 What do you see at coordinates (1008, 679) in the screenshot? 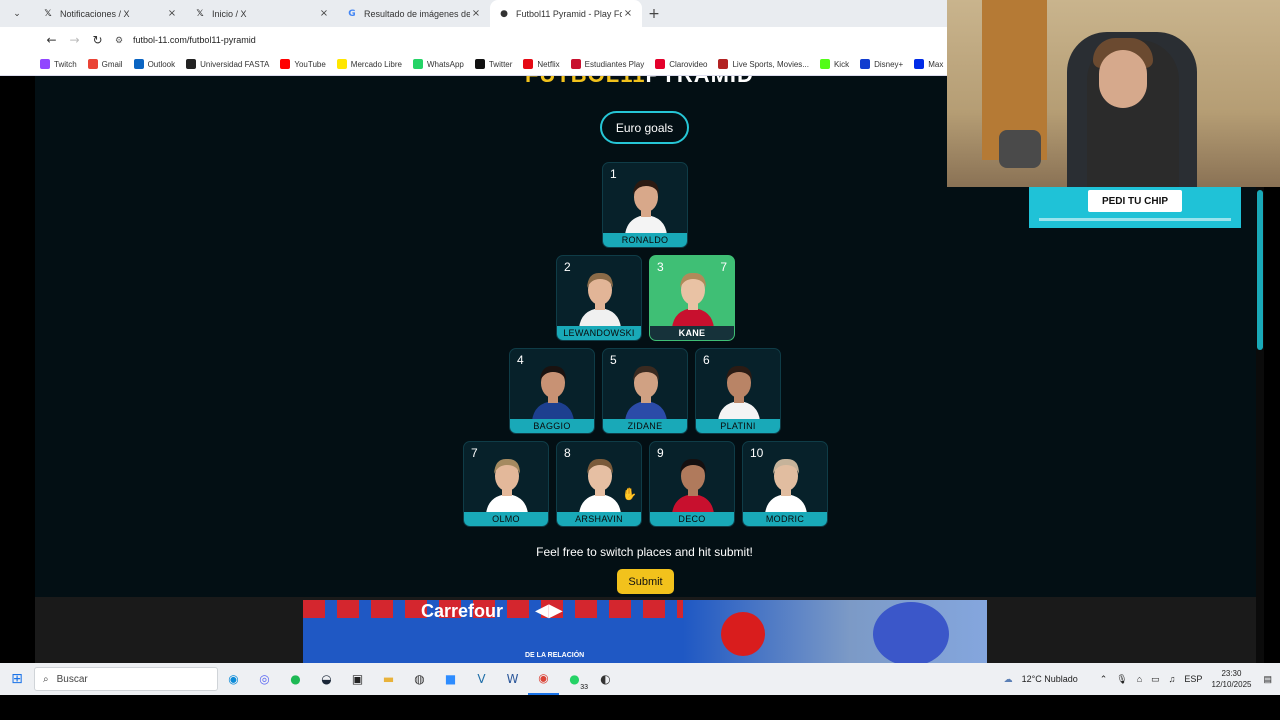
I see `weather-icon: ☁` at bounding box center [1008, 679].